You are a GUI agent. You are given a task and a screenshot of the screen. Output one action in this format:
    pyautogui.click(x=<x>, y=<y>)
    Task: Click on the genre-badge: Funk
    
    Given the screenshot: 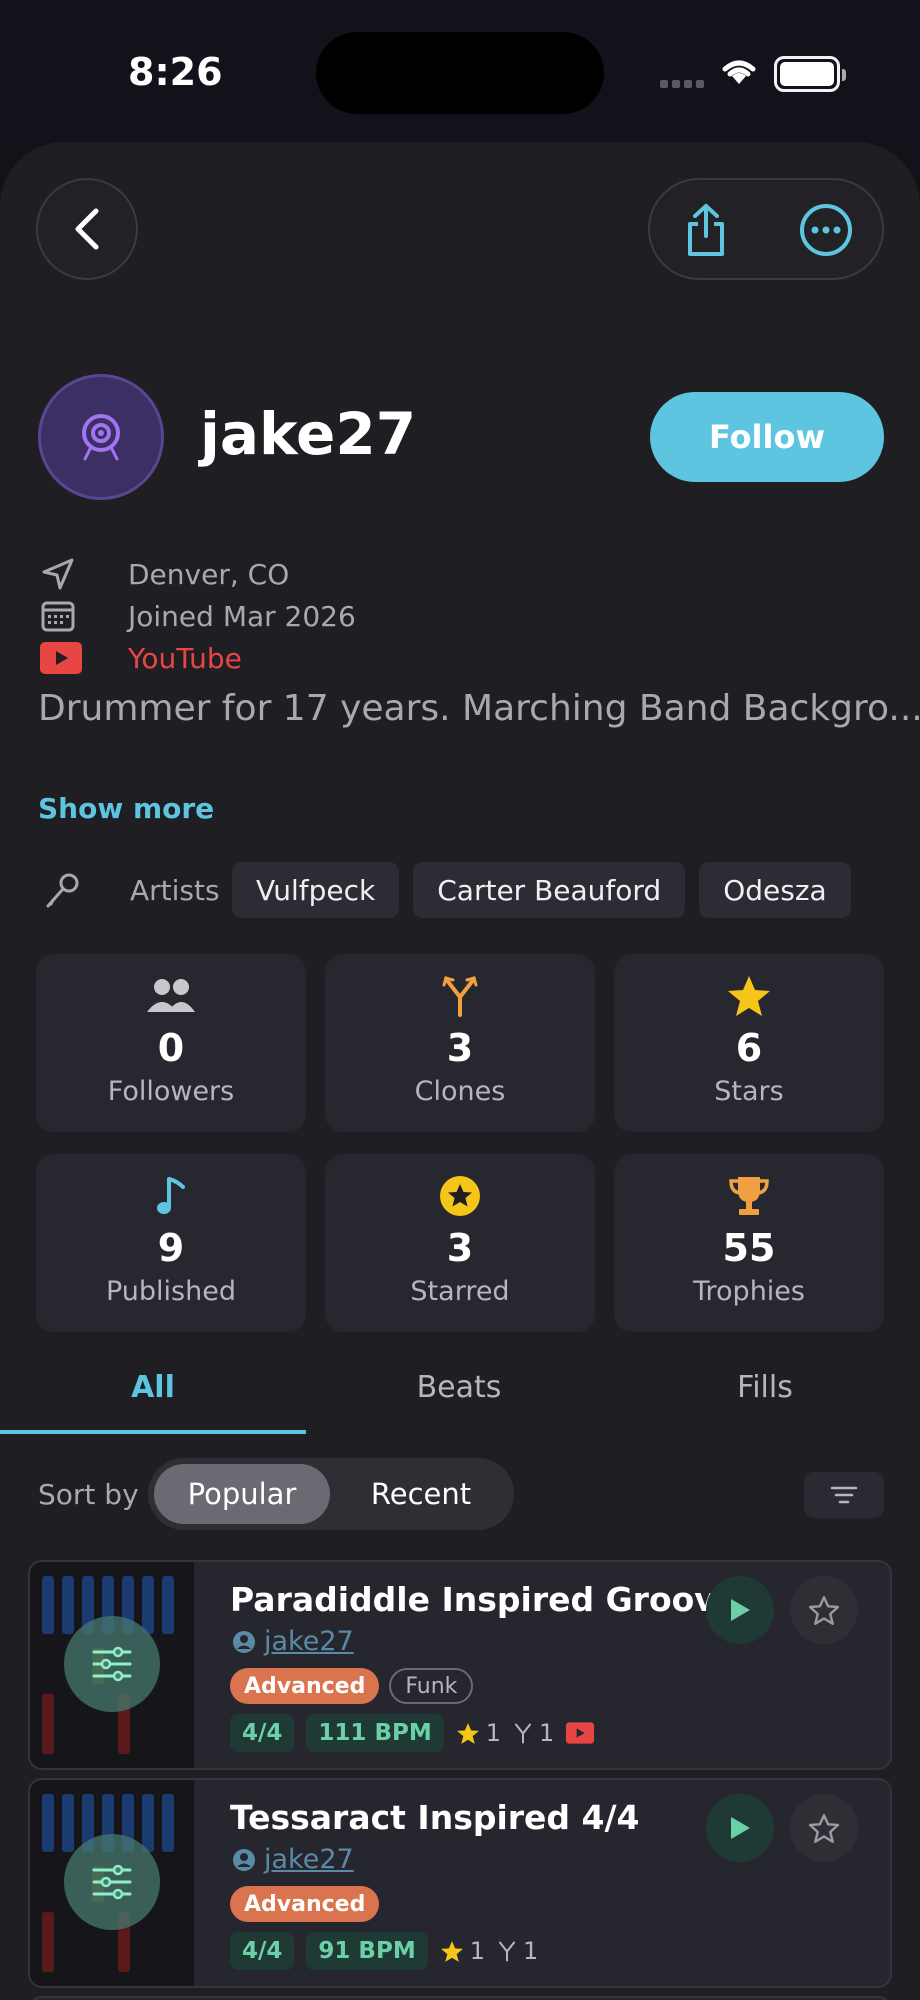 What is the action you would take?
    pyautogui.click(x=431, y=1686)
    